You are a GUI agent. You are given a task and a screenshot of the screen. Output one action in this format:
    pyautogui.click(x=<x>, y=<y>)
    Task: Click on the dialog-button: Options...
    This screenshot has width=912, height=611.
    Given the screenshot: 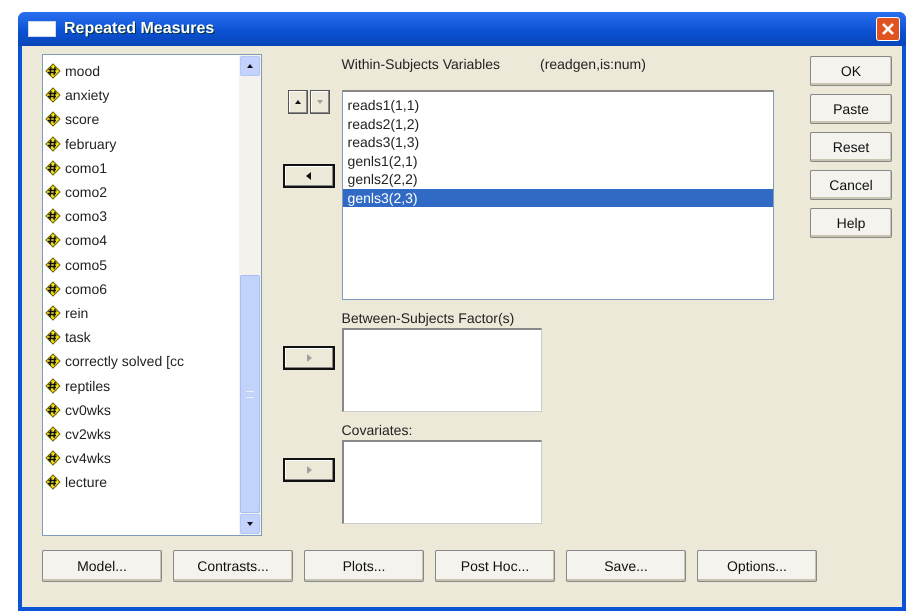 What is the action you would take?
    pyautogui.click(x=757, y=566)
    